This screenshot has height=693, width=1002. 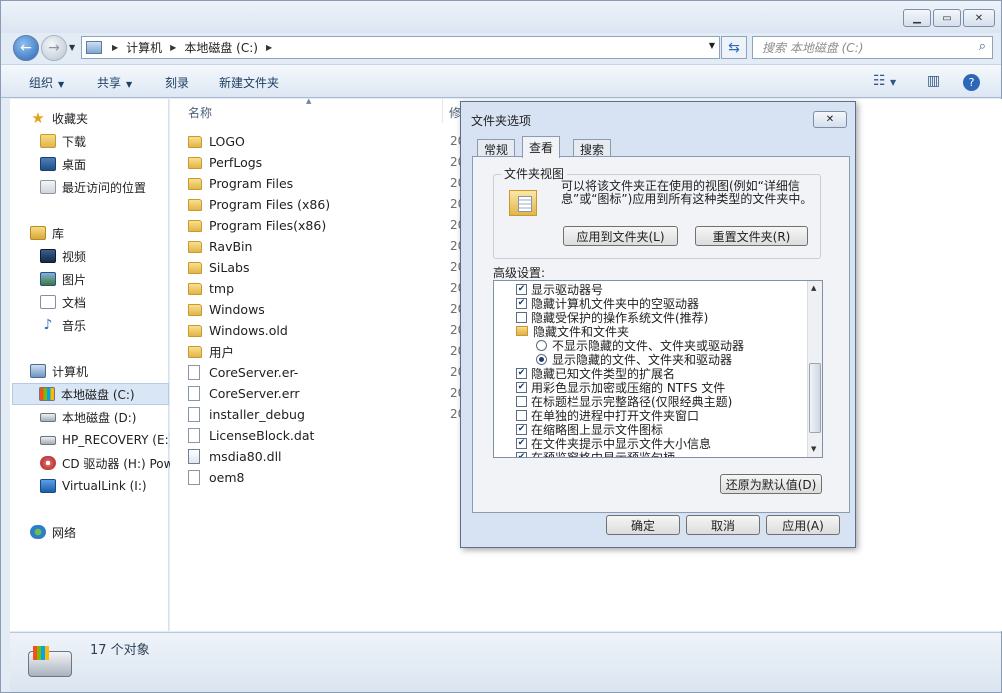 I want to click on file-icon, so click(x=194, y=477).